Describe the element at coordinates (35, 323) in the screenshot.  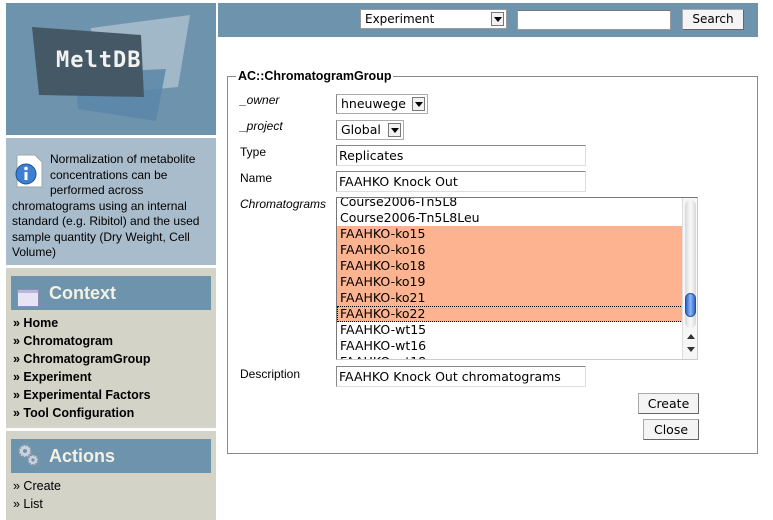
I see `context-link-home: » Home` at that location.